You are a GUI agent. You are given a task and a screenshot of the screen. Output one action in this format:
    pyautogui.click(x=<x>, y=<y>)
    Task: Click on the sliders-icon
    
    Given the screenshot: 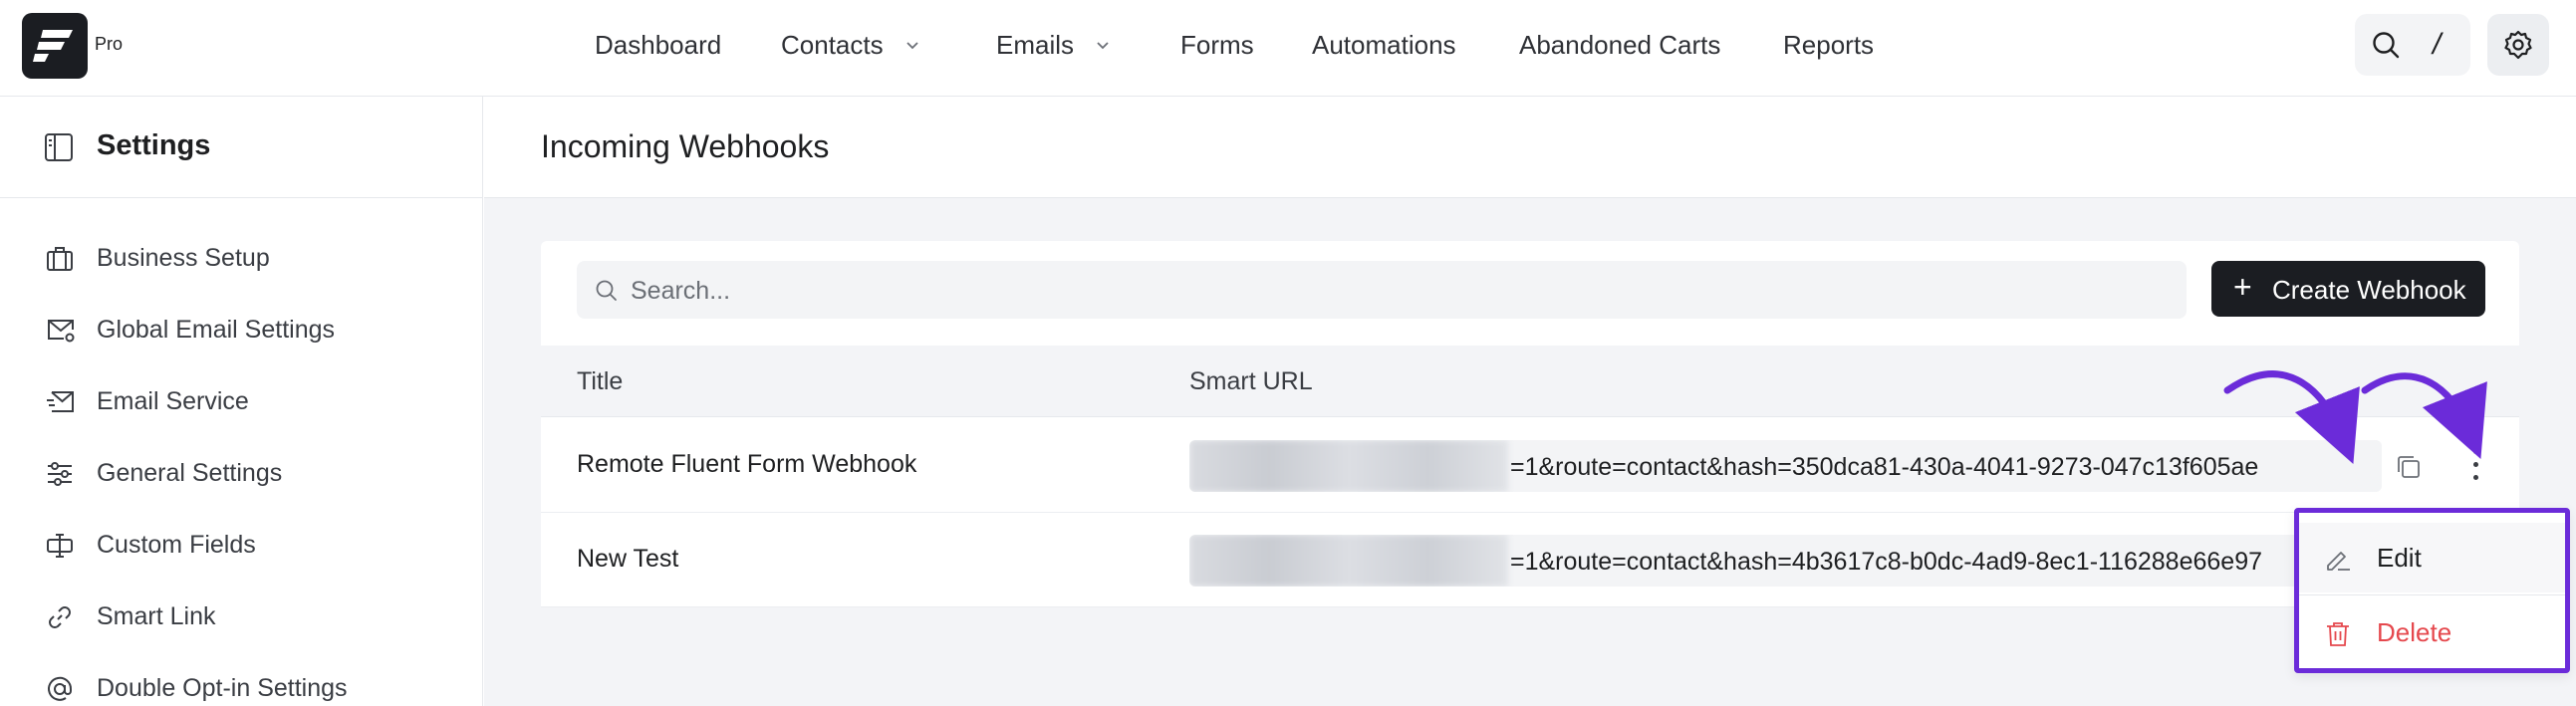 What is the action you would take?
    pyautogui.click(x=60, y=474)
    